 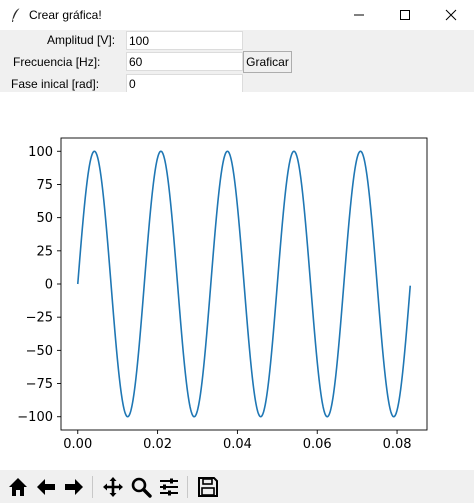 I want to click on home-icon, so click(x=18, y=487).